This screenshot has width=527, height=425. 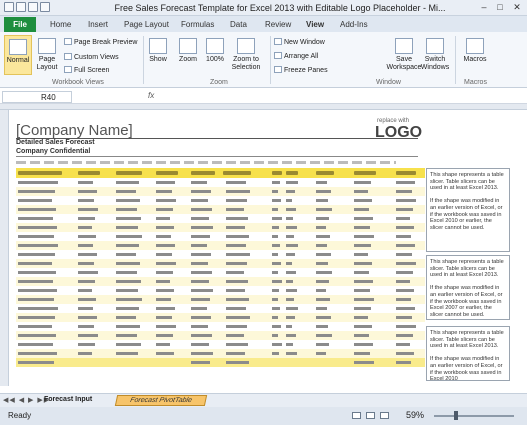 I want to click on page-layout-view-button: Page Layout, so click(x=47, y=55).